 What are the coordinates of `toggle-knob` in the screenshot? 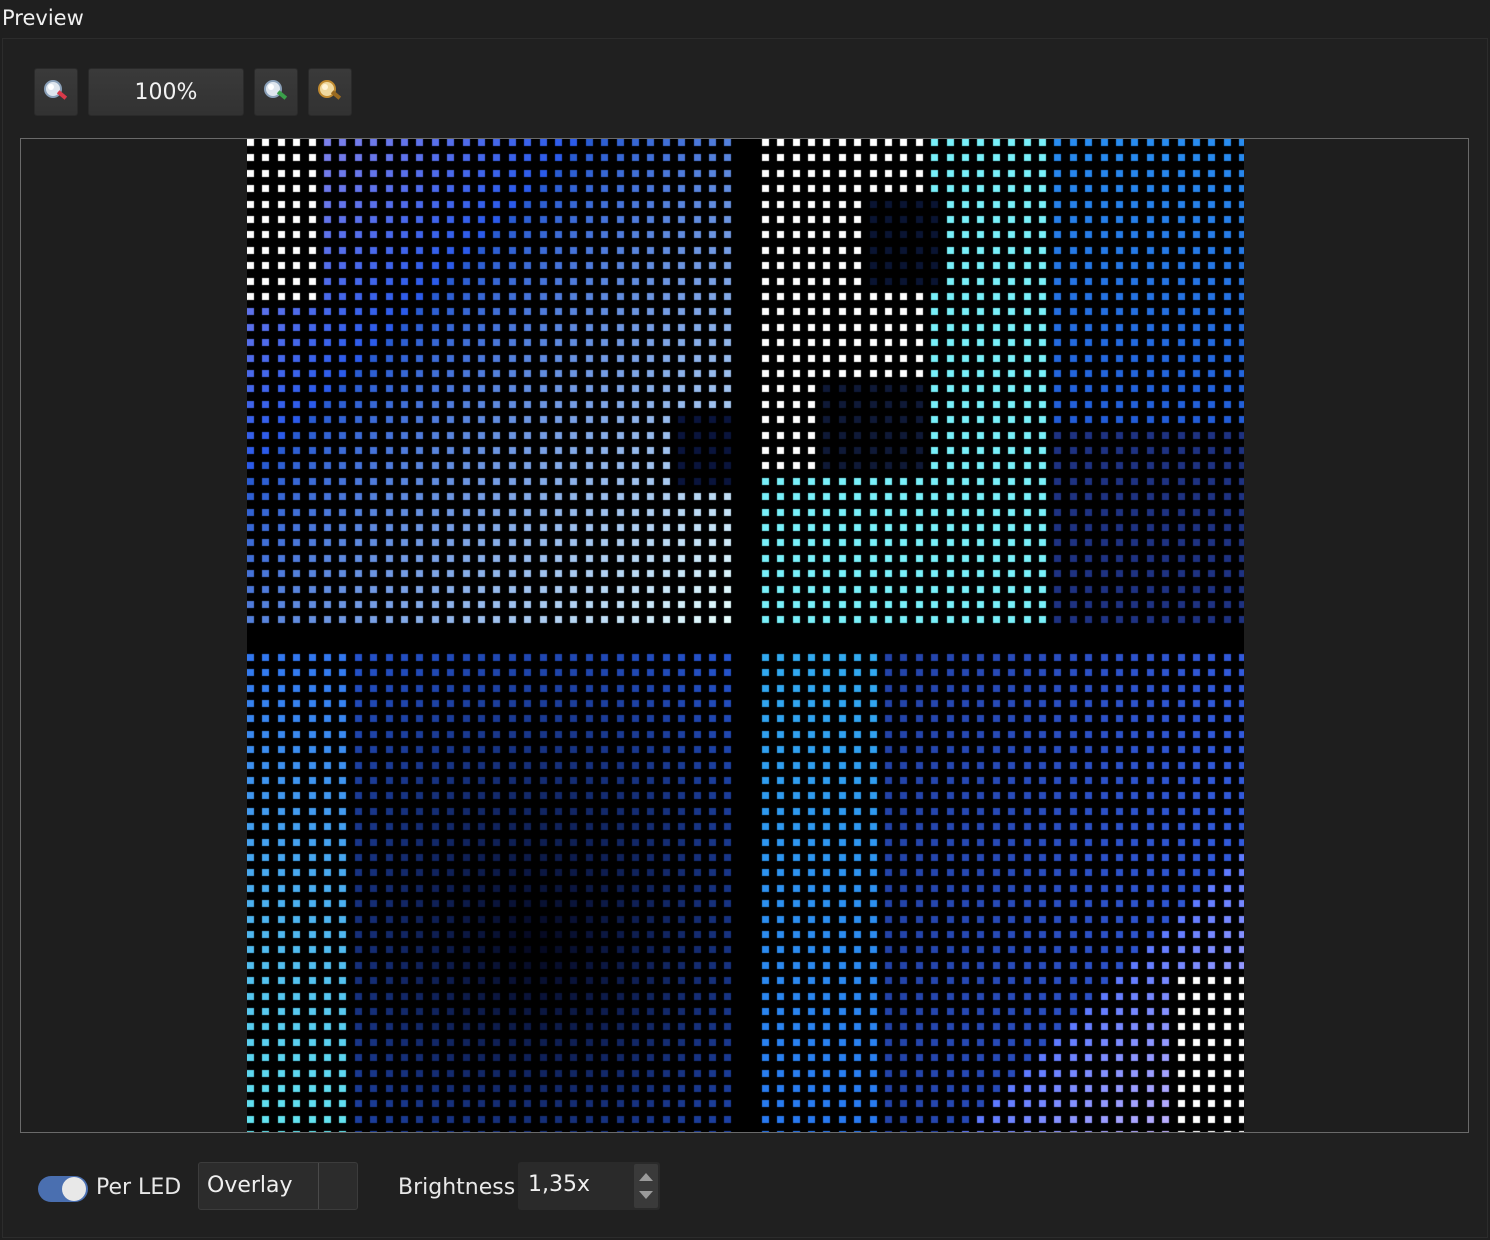 It's located at (74, 1189).